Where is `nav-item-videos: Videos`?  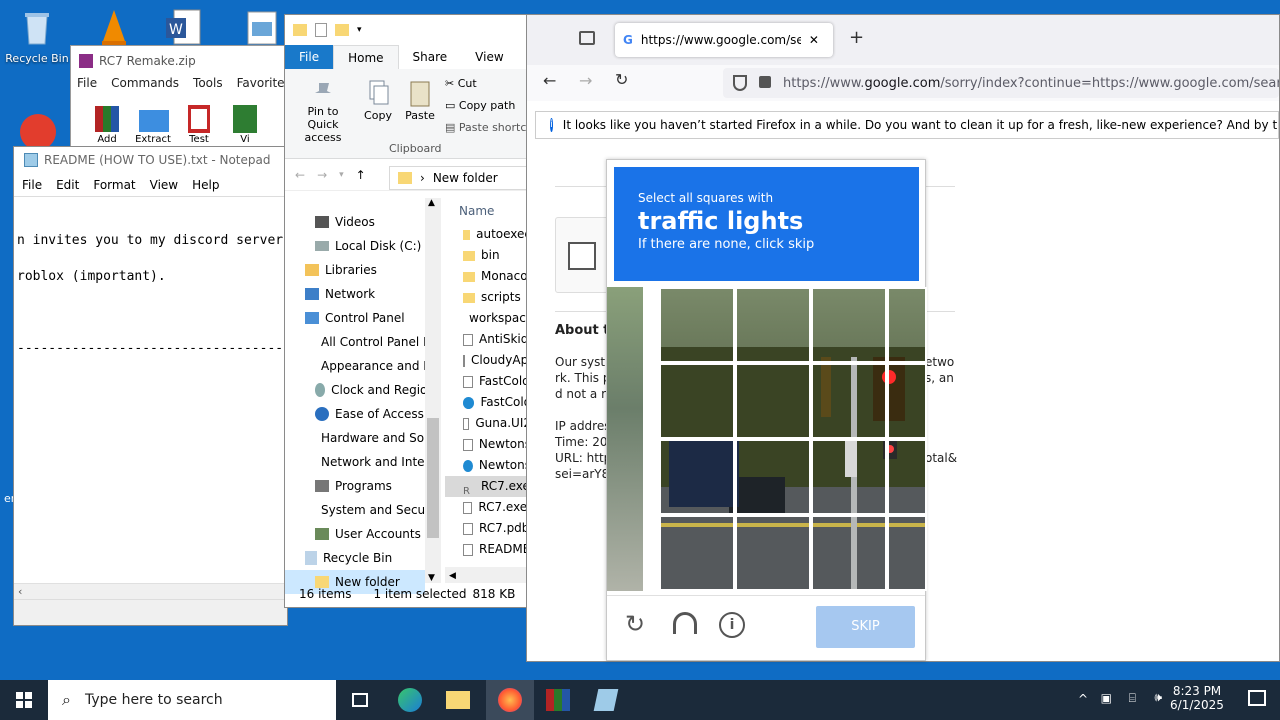
nav-item-videos: Videos is located at coordinates (375, 222).